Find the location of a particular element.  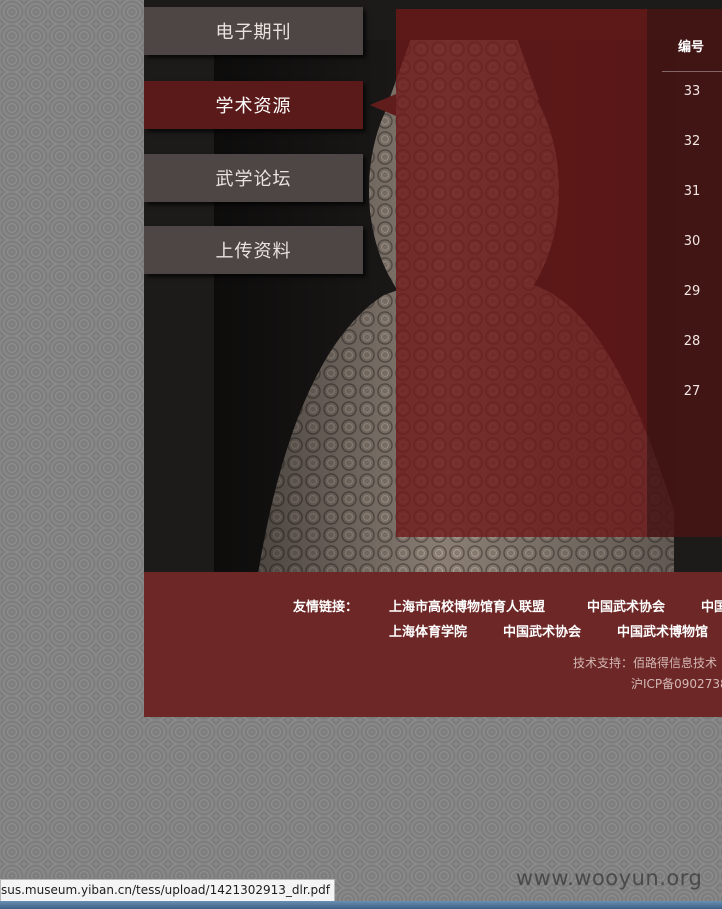

active-nav-pointer is located at coordinates (383, 105).